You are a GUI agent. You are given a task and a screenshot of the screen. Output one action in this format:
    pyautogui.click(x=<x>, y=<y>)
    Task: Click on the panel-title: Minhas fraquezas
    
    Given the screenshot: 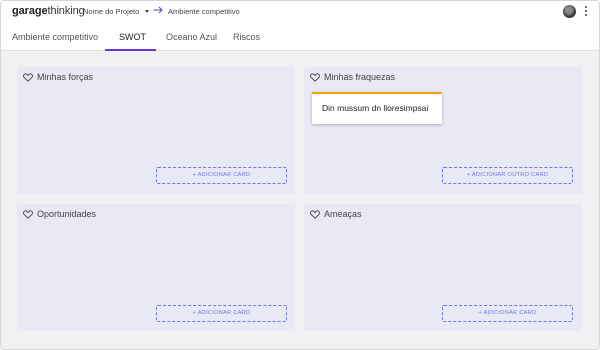 What is the action you would take?
    pyautogui.click(x=352, y=77)
    